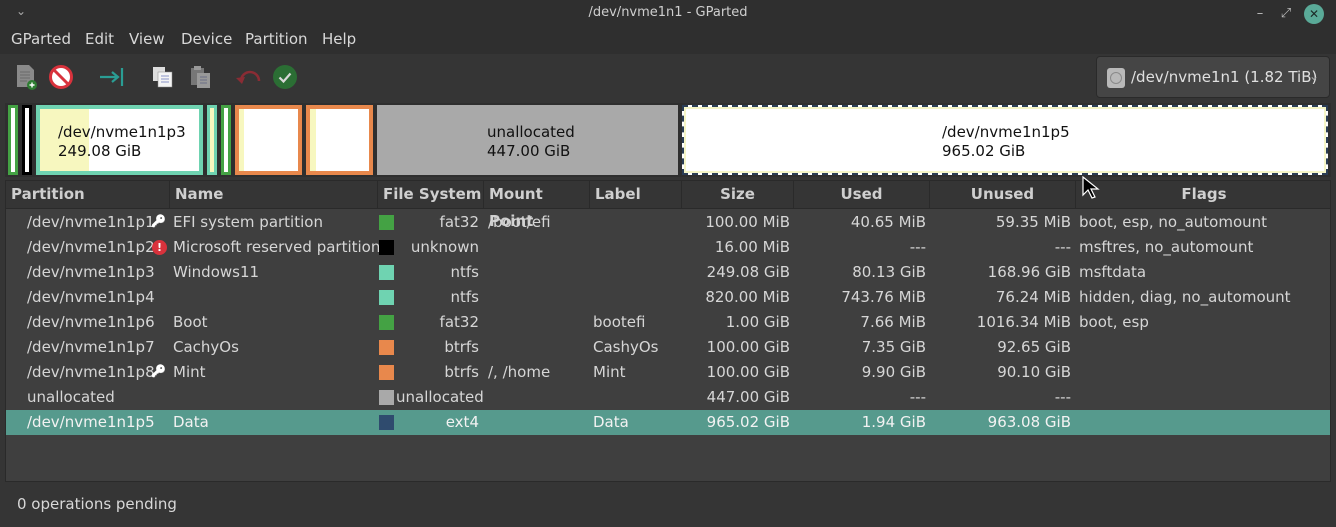 The height and width of the screenshot is (527, 1336). I want to click on used-cell: 40.65 MiB, so click(888, 222).